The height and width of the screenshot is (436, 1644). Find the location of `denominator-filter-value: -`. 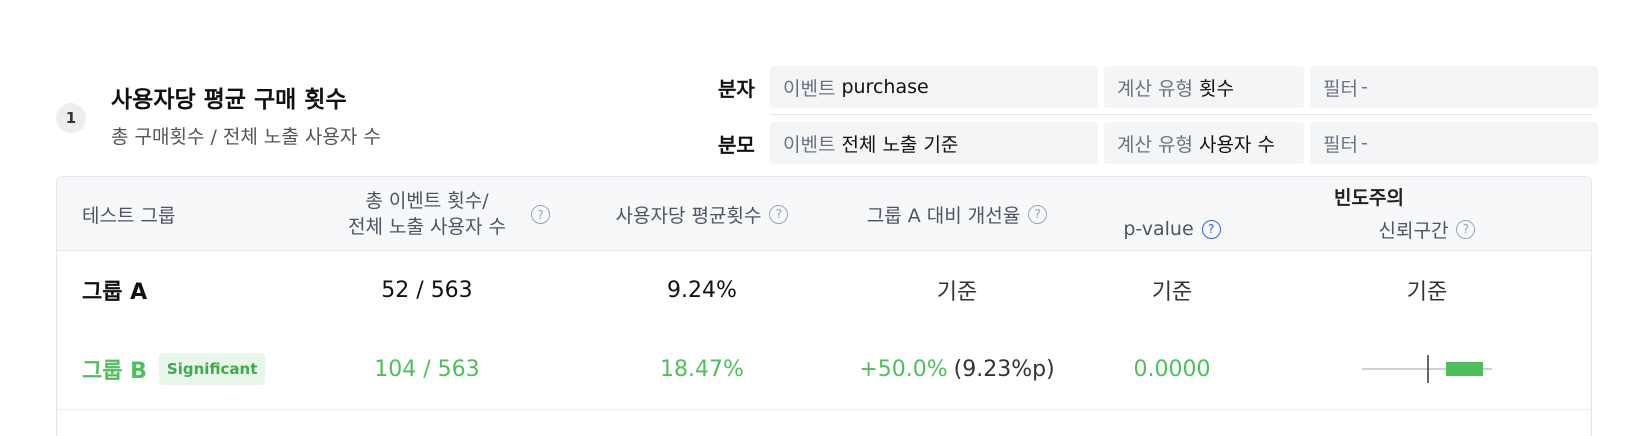

denominator-filter-value: - is located at coordinates (1364, 143).